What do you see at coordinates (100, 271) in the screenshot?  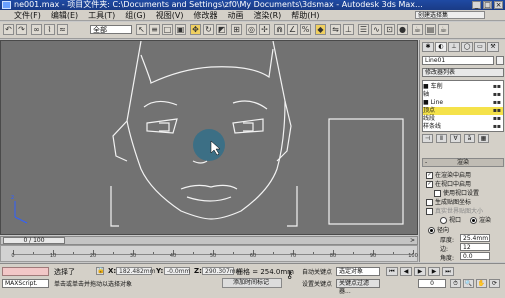 I see `selection-lock-icon: 🔒` at bounding box center [100, 271].